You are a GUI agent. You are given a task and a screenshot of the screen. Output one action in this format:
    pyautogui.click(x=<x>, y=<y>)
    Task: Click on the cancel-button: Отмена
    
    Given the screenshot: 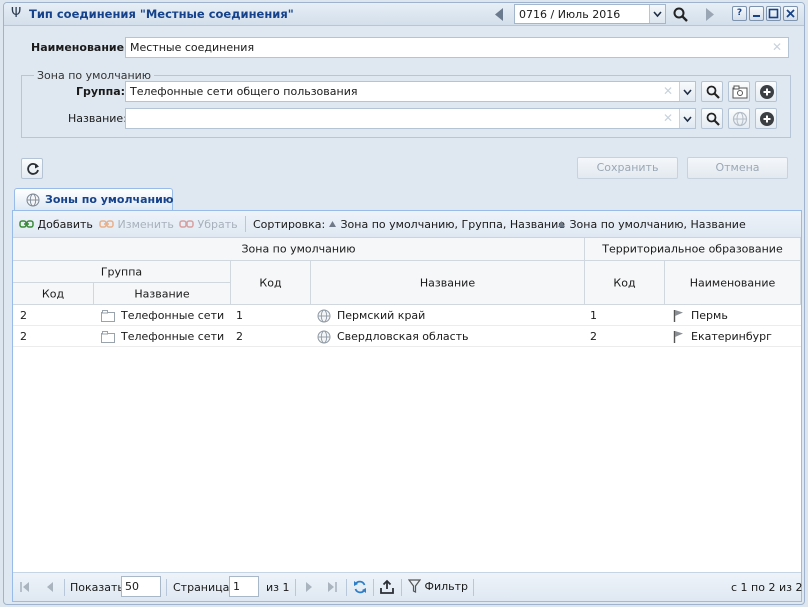 What is the action you would take?
    pyautogui.click(x=737, y=168)
    